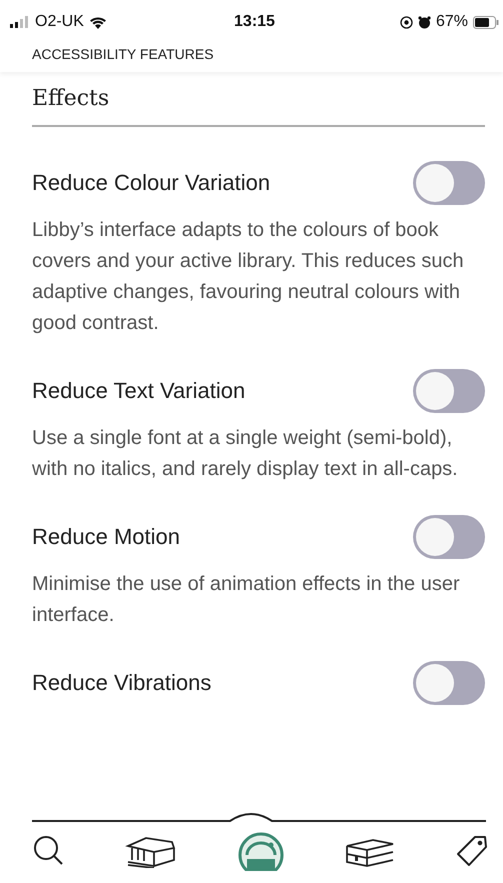 This screenshot has width=503, height=883. I want to click on setting-description: Minimise the use of animation effects in the user interface., so click(246, 600).